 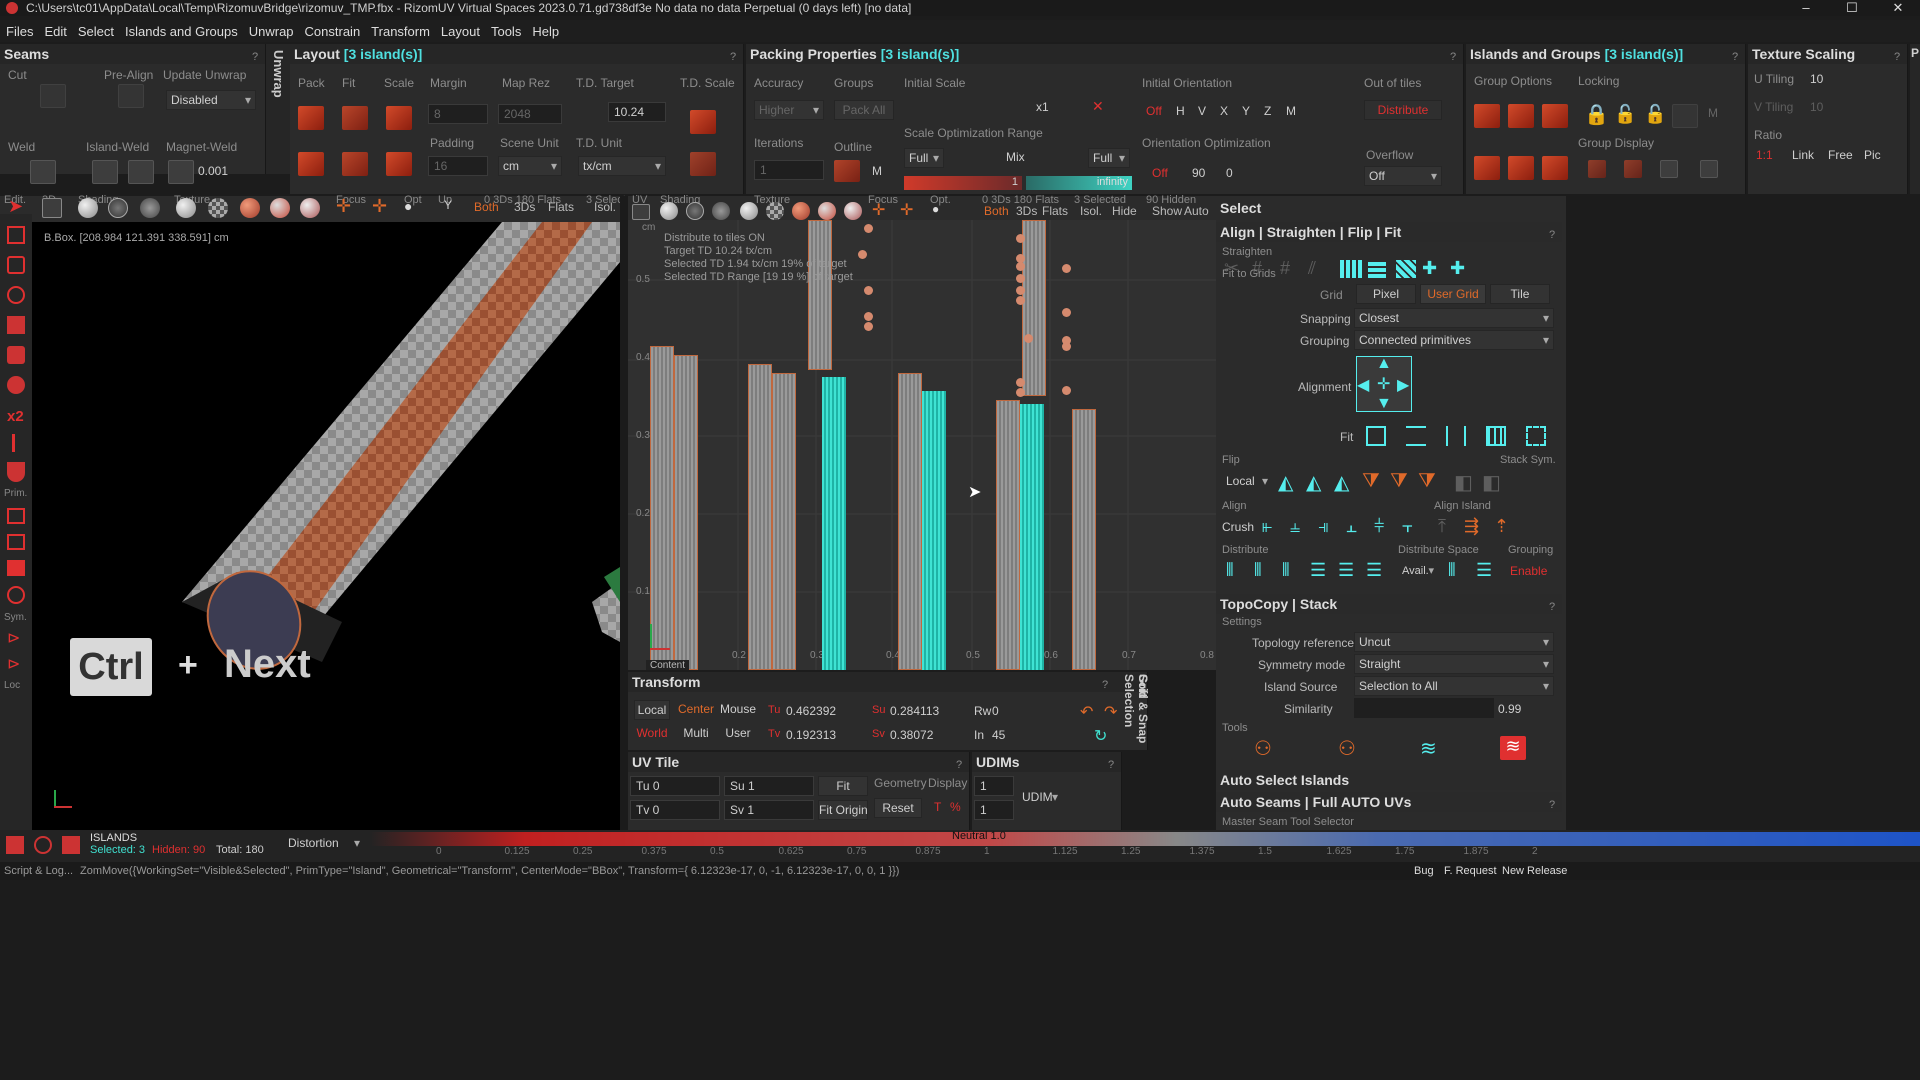 I want to click on stack-all-icon: ≋, so click(x=1513, y=748).